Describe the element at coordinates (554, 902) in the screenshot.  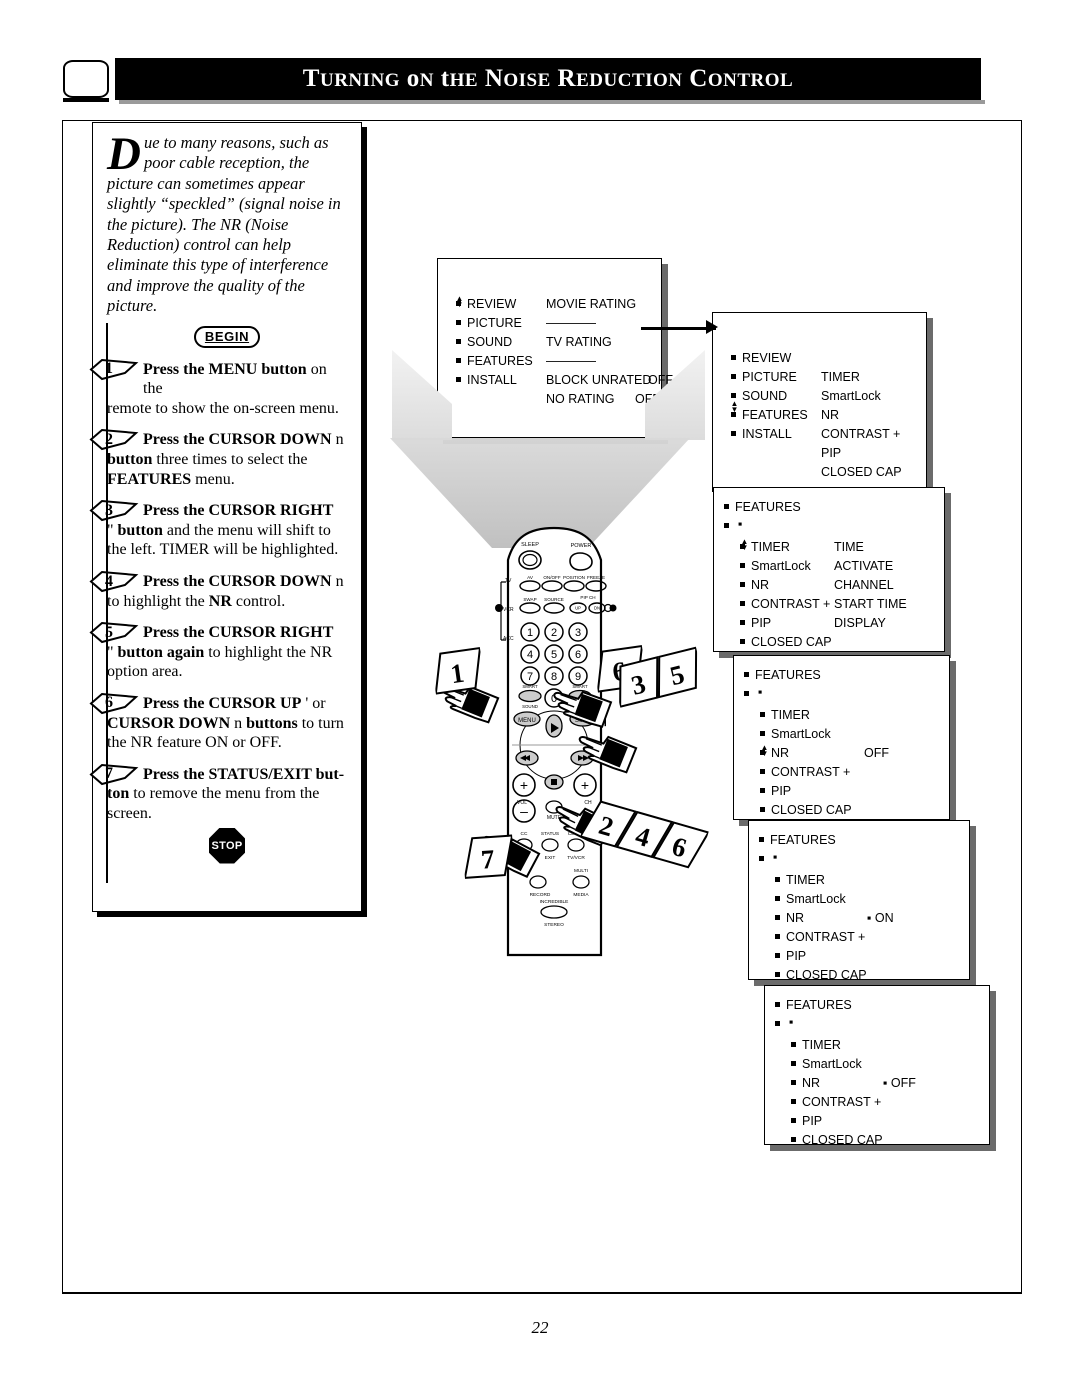
I see `svg-text: INCREDIBLE` at that location.